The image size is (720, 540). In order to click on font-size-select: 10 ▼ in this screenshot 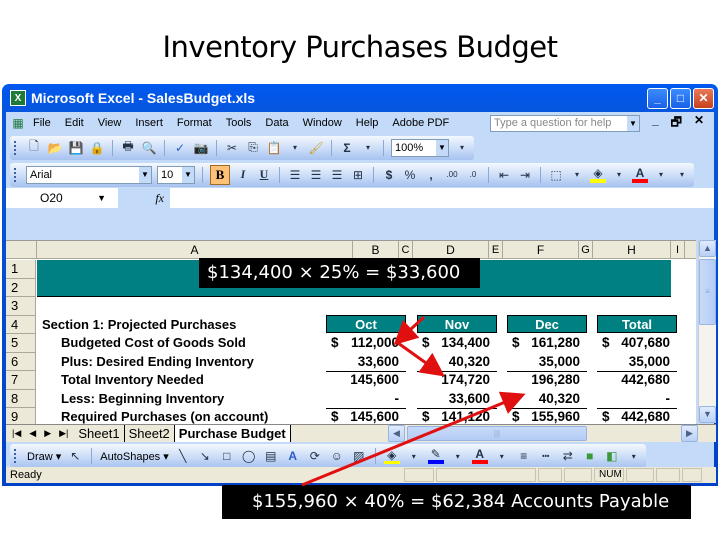, I will do `click(176, 174)`.